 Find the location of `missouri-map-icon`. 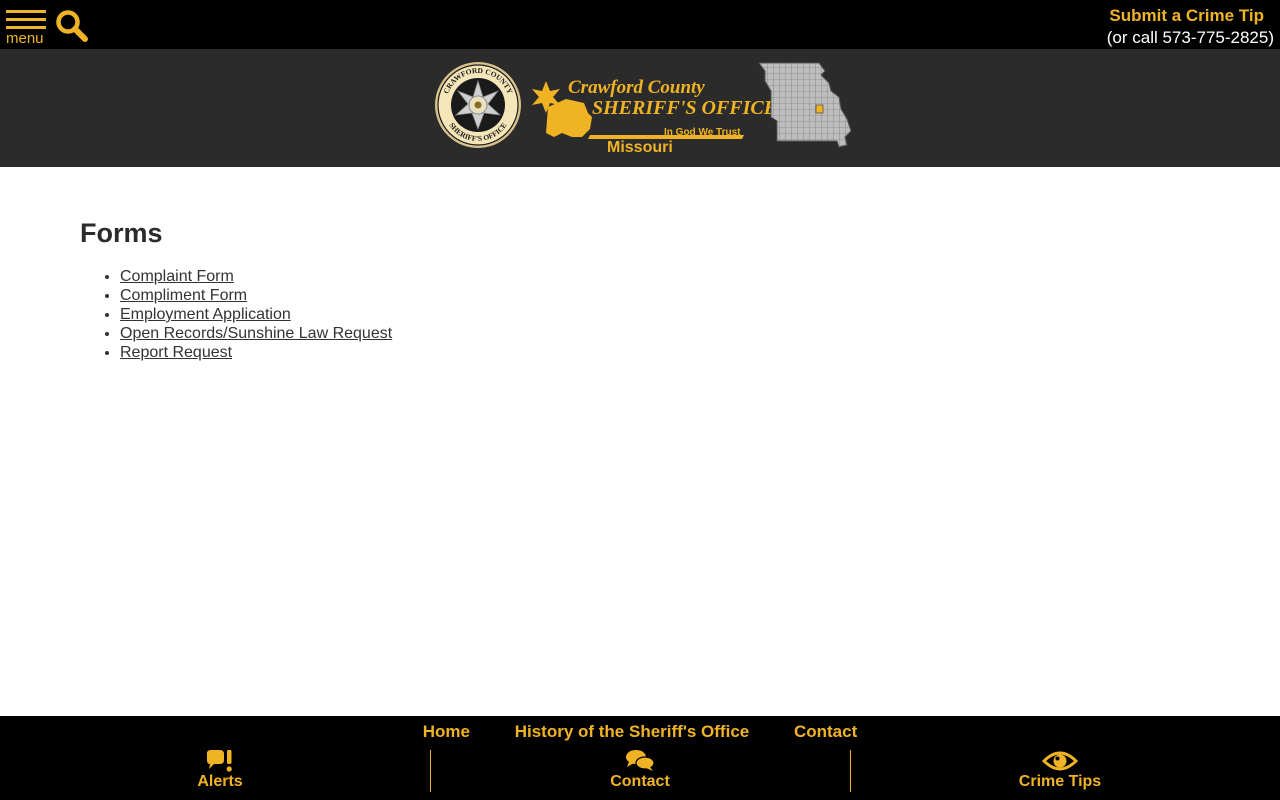

missouri-map-icon is located at coordinates (805, 105).